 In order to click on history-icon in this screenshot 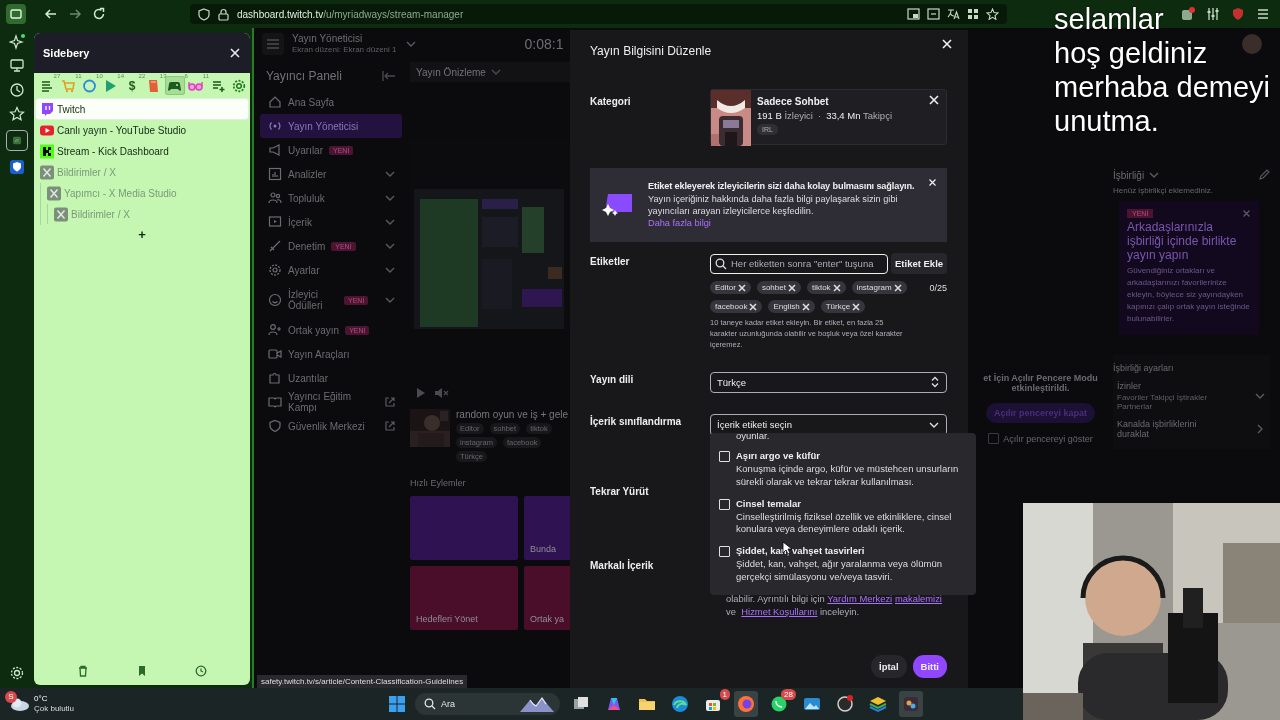, I will do `click(200, 671)`.